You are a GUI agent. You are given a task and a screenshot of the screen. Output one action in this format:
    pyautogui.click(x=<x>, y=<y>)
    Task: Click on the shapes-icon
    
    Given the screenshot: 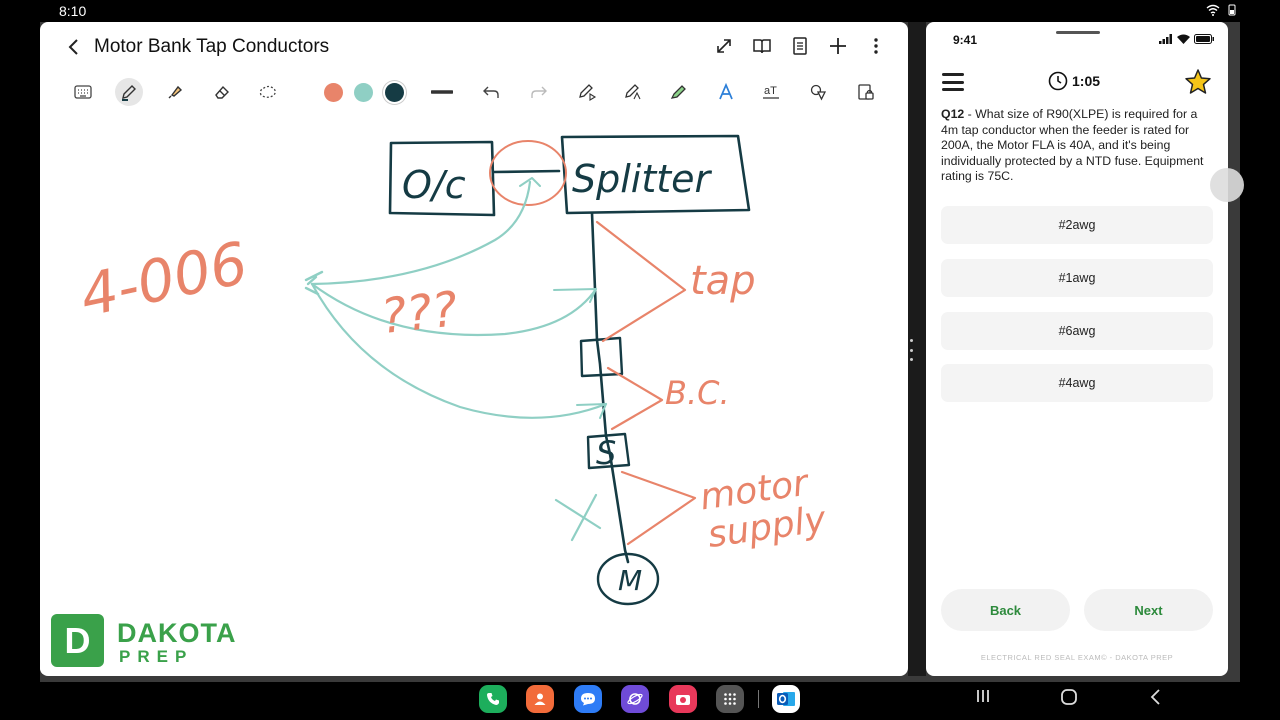 What is the action you would take?
    pyautogui.click(x=818, y=92)
    